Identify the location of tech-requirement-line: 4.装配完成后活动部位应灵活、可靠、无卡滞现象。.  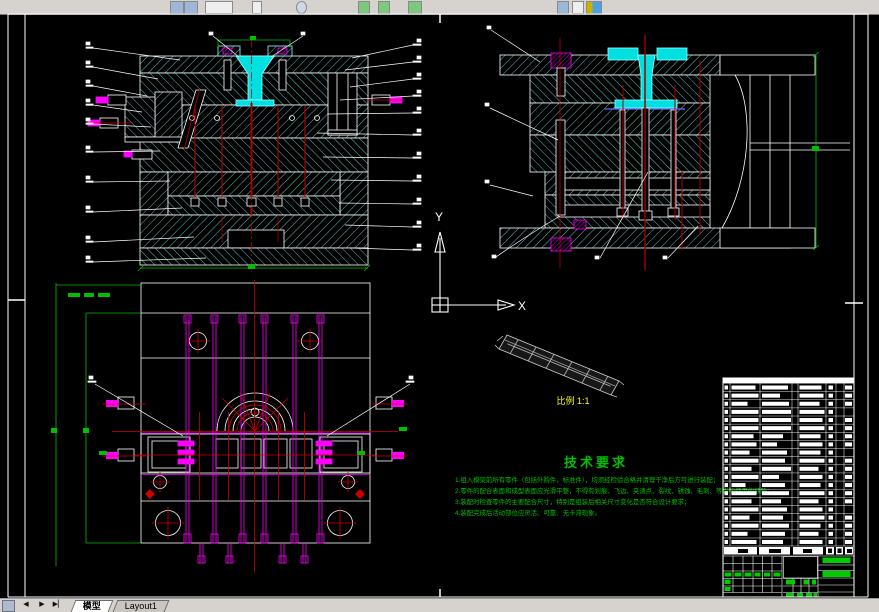
(528, 512).